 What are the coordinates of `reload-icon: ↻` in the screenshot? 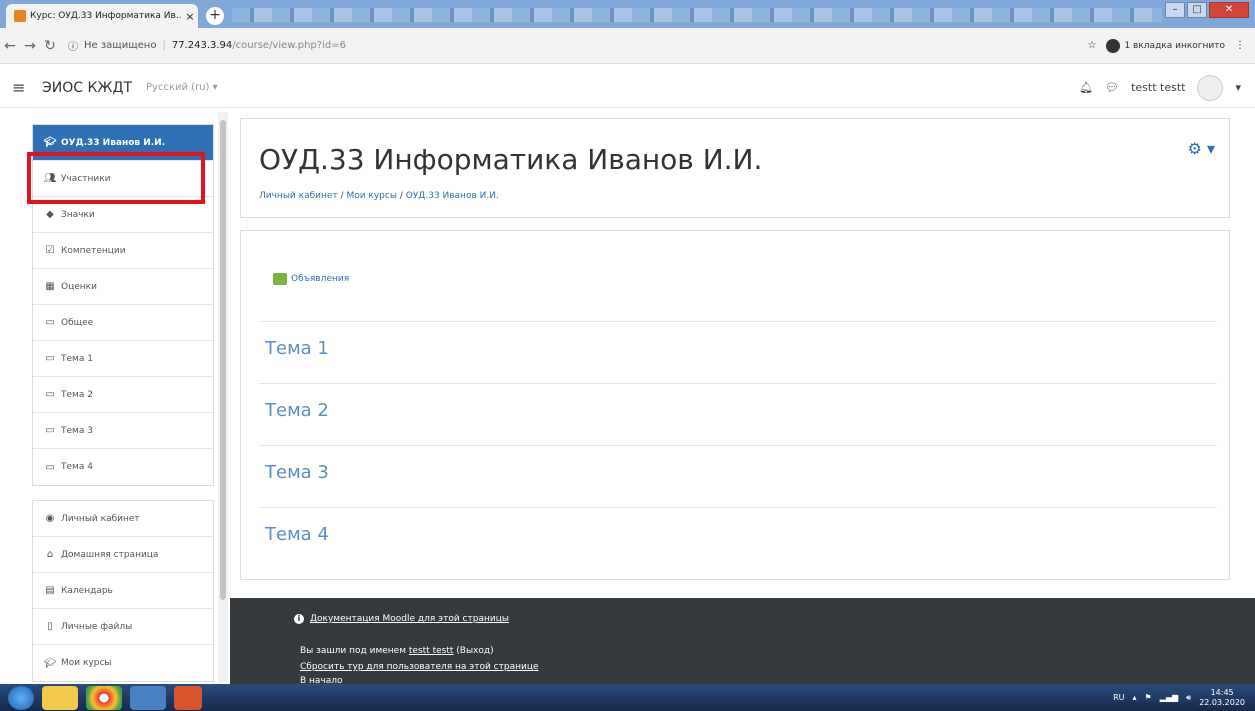 It's located at (50, 46).